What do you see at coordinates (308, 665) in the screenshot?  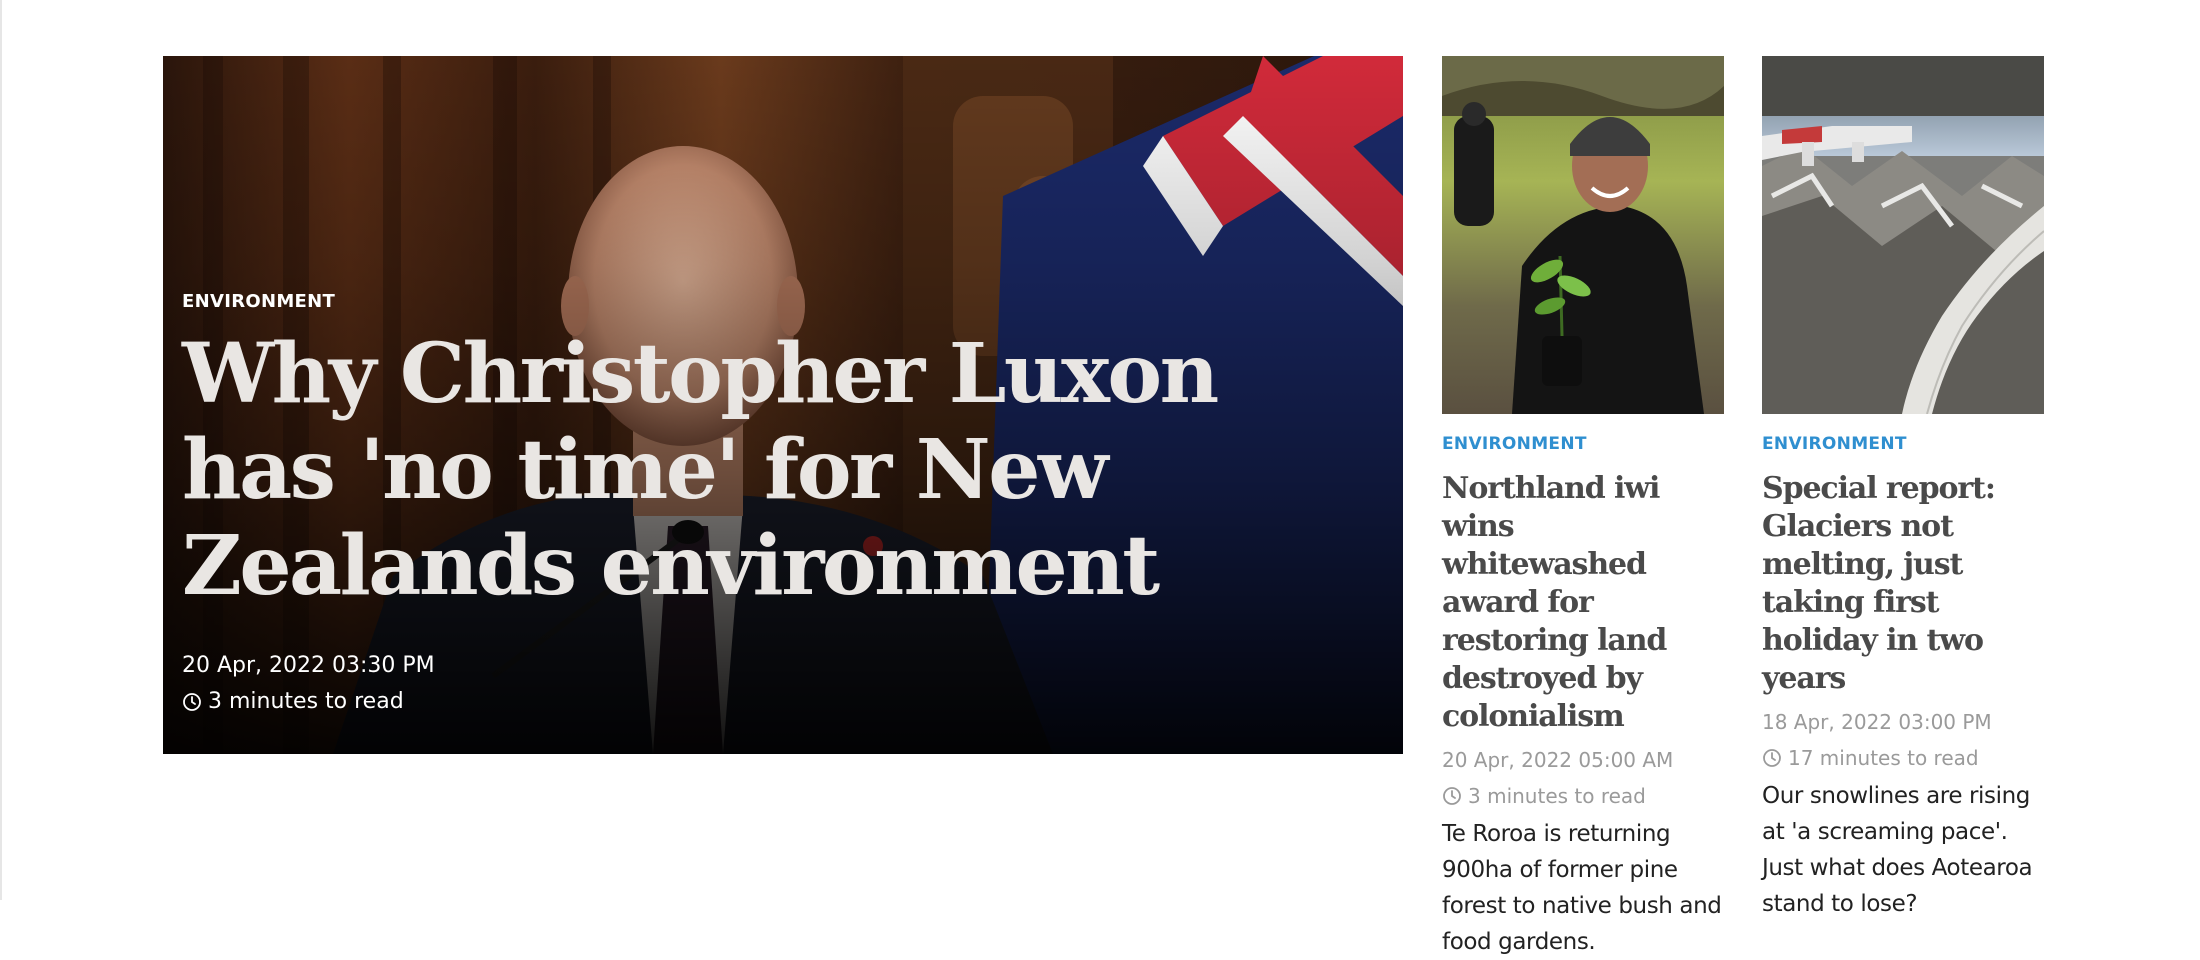 I see `featured-date: 20 Apr, 2022 03:30 PM` at bounding box center [308, 665].